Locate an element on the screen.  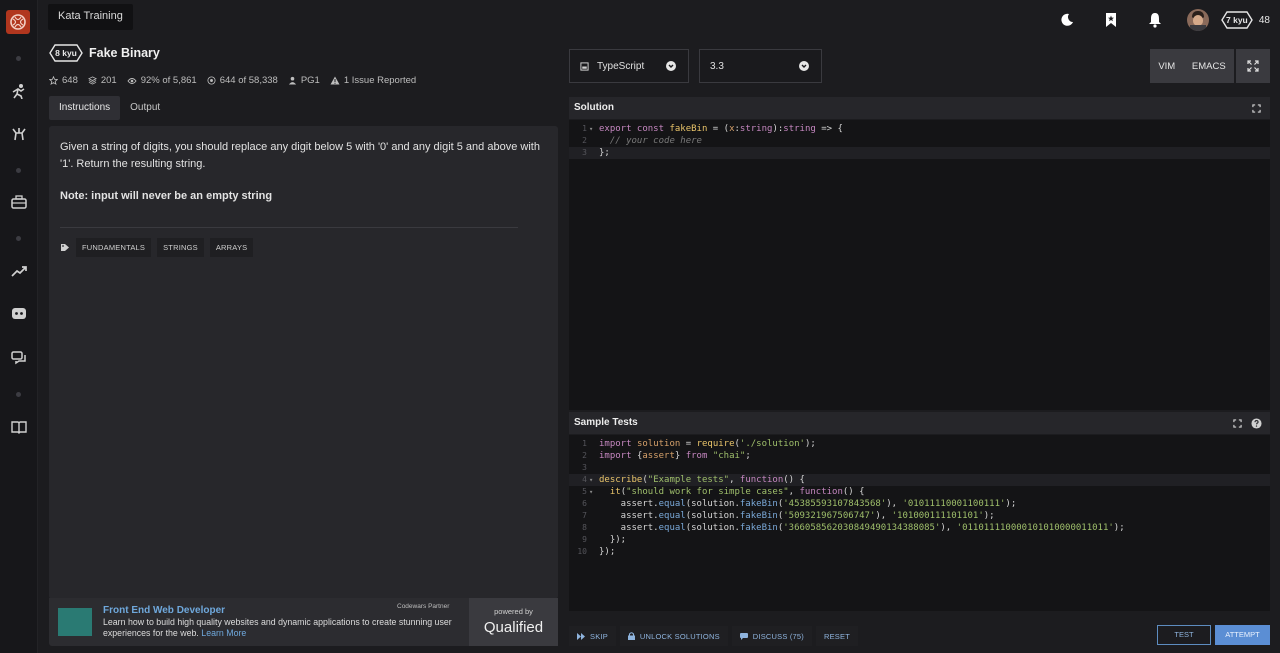
lock-icon is located at coordinates (631, 636).